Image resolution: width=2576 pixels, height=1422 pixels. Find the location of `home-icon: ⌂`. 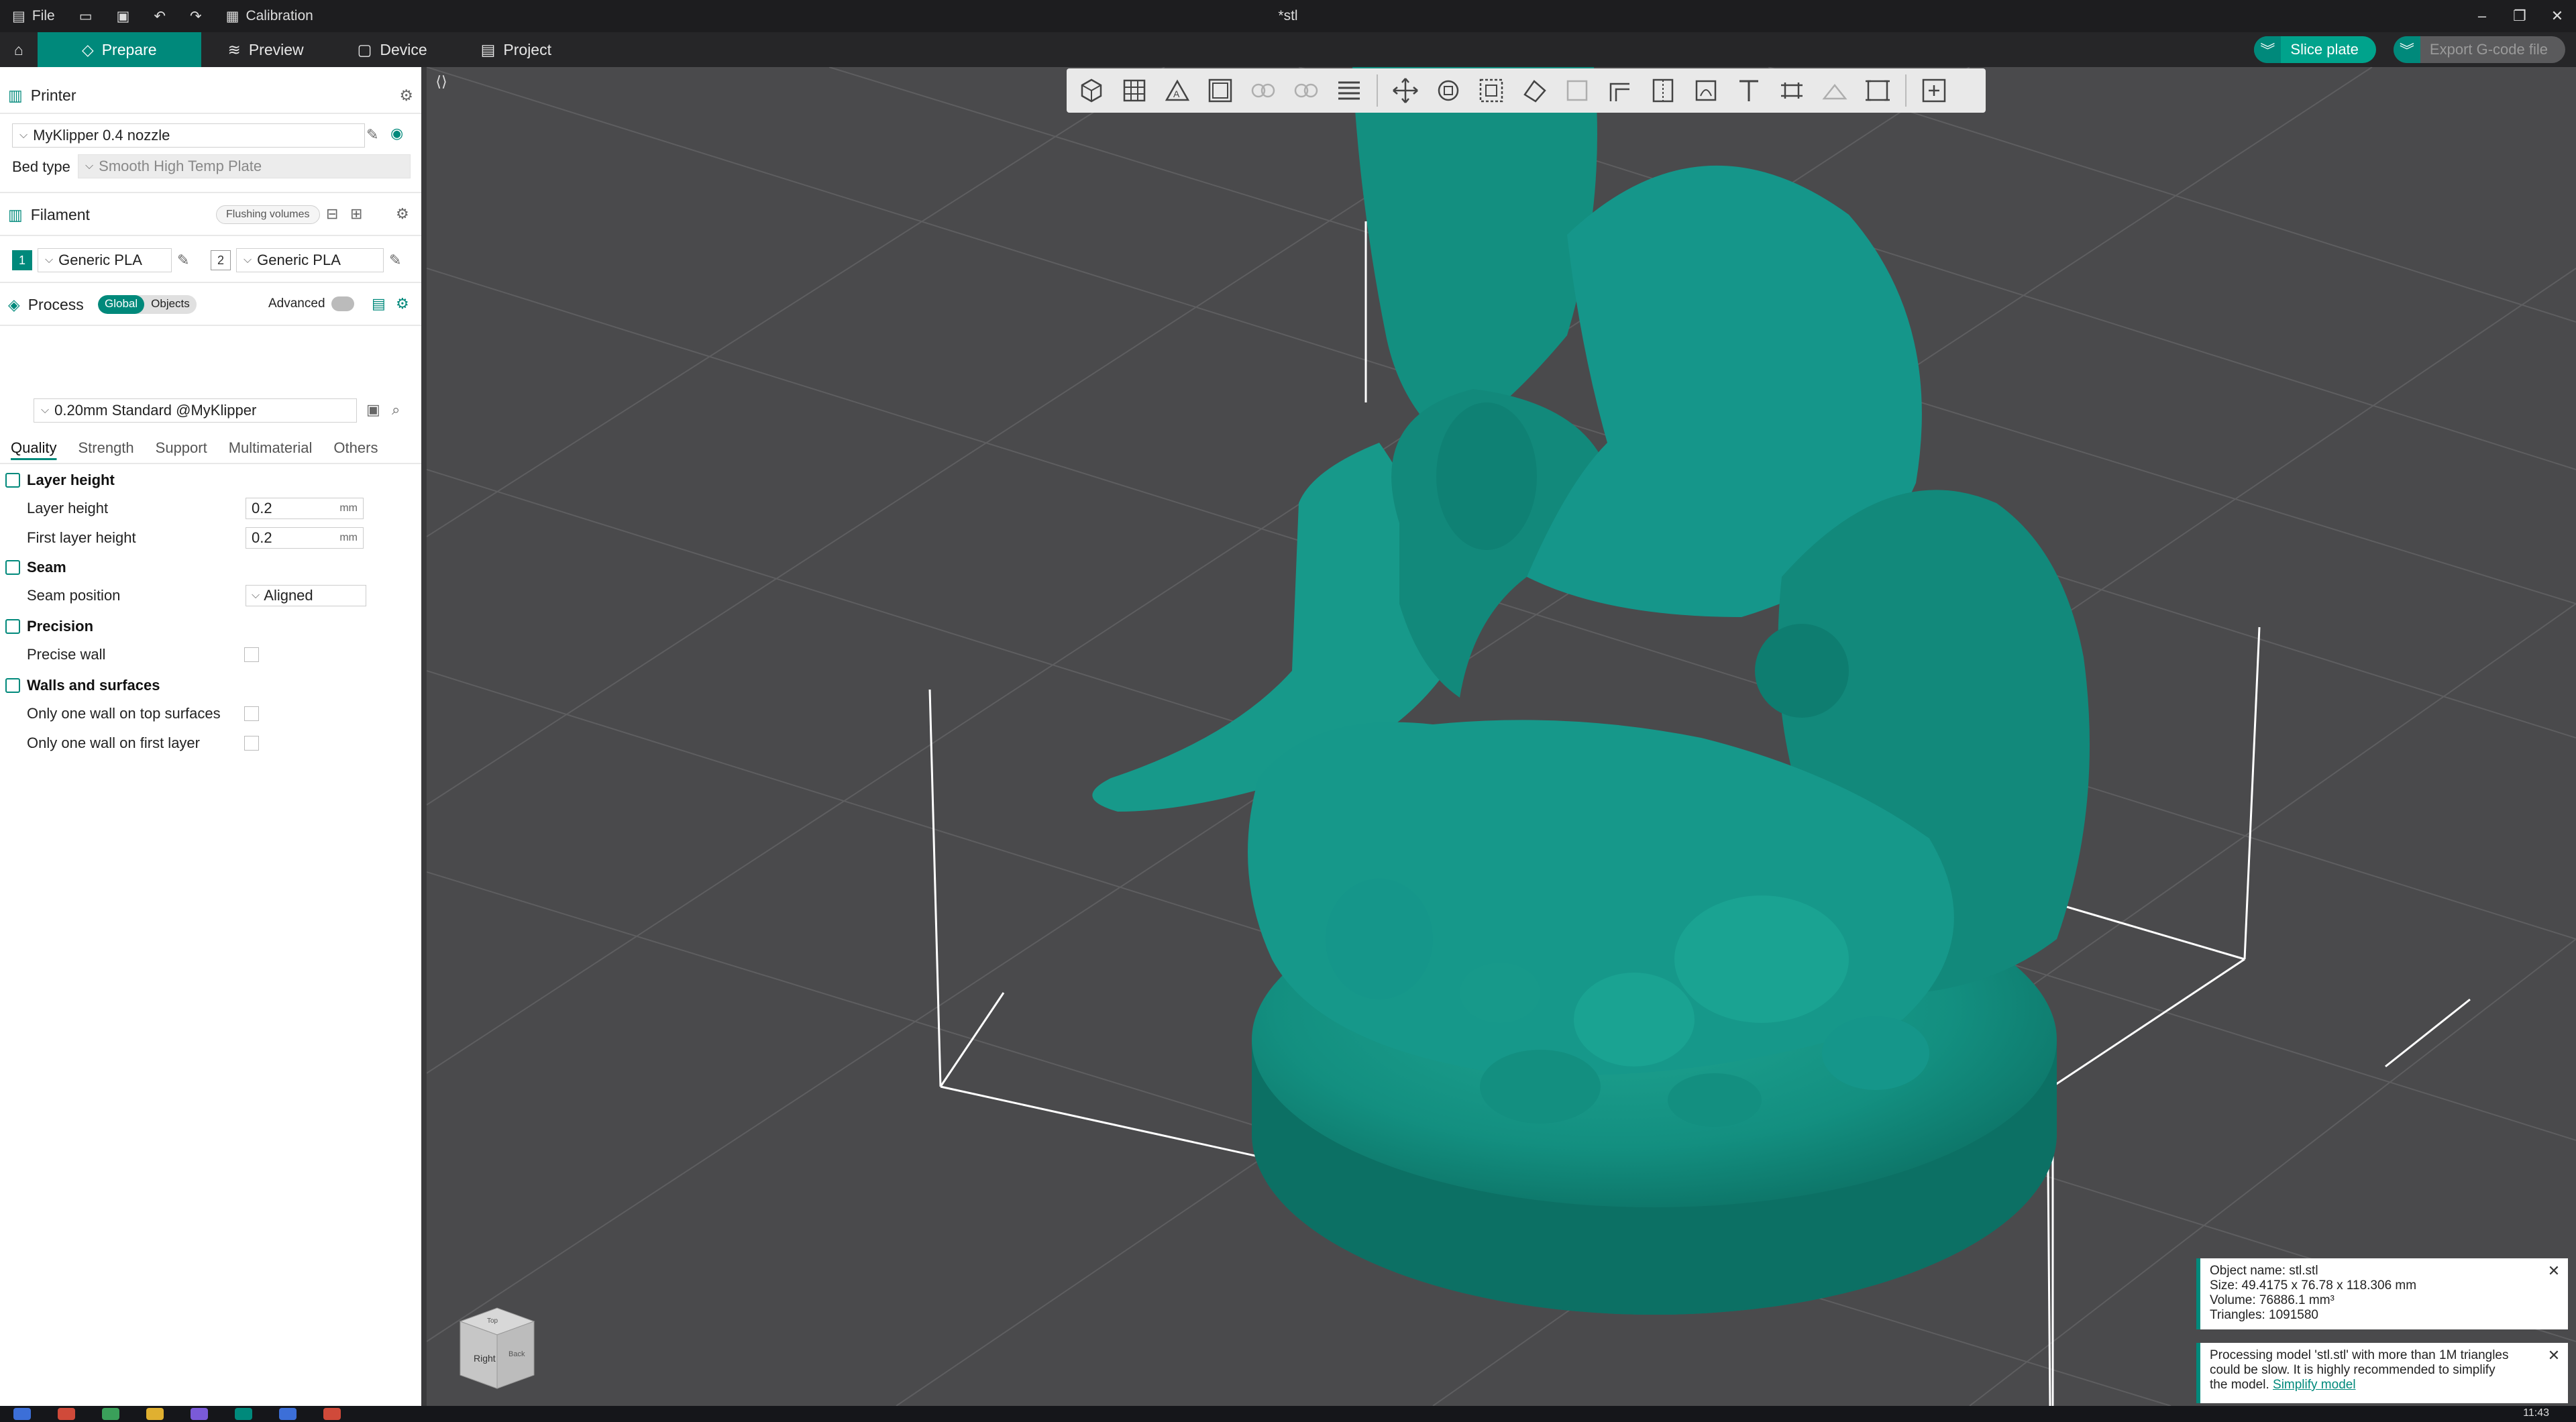

home-icon: ⌂ is located at coordinates (19, 49).